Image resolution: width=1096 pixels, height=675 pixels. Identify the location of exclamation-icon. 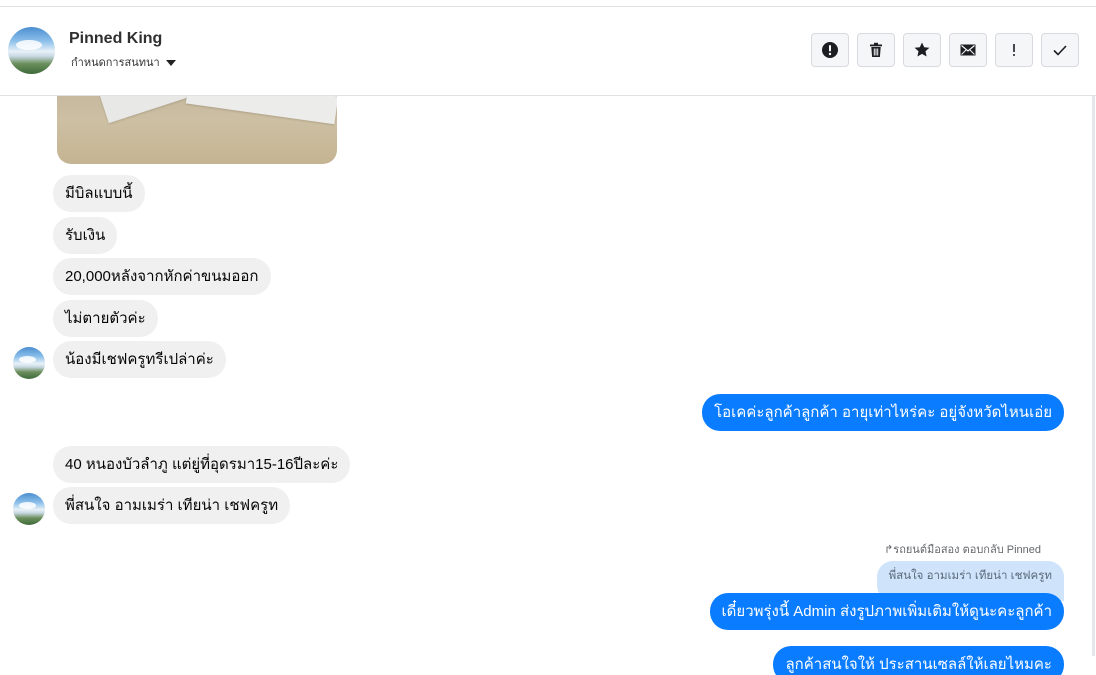
(1014, 50).